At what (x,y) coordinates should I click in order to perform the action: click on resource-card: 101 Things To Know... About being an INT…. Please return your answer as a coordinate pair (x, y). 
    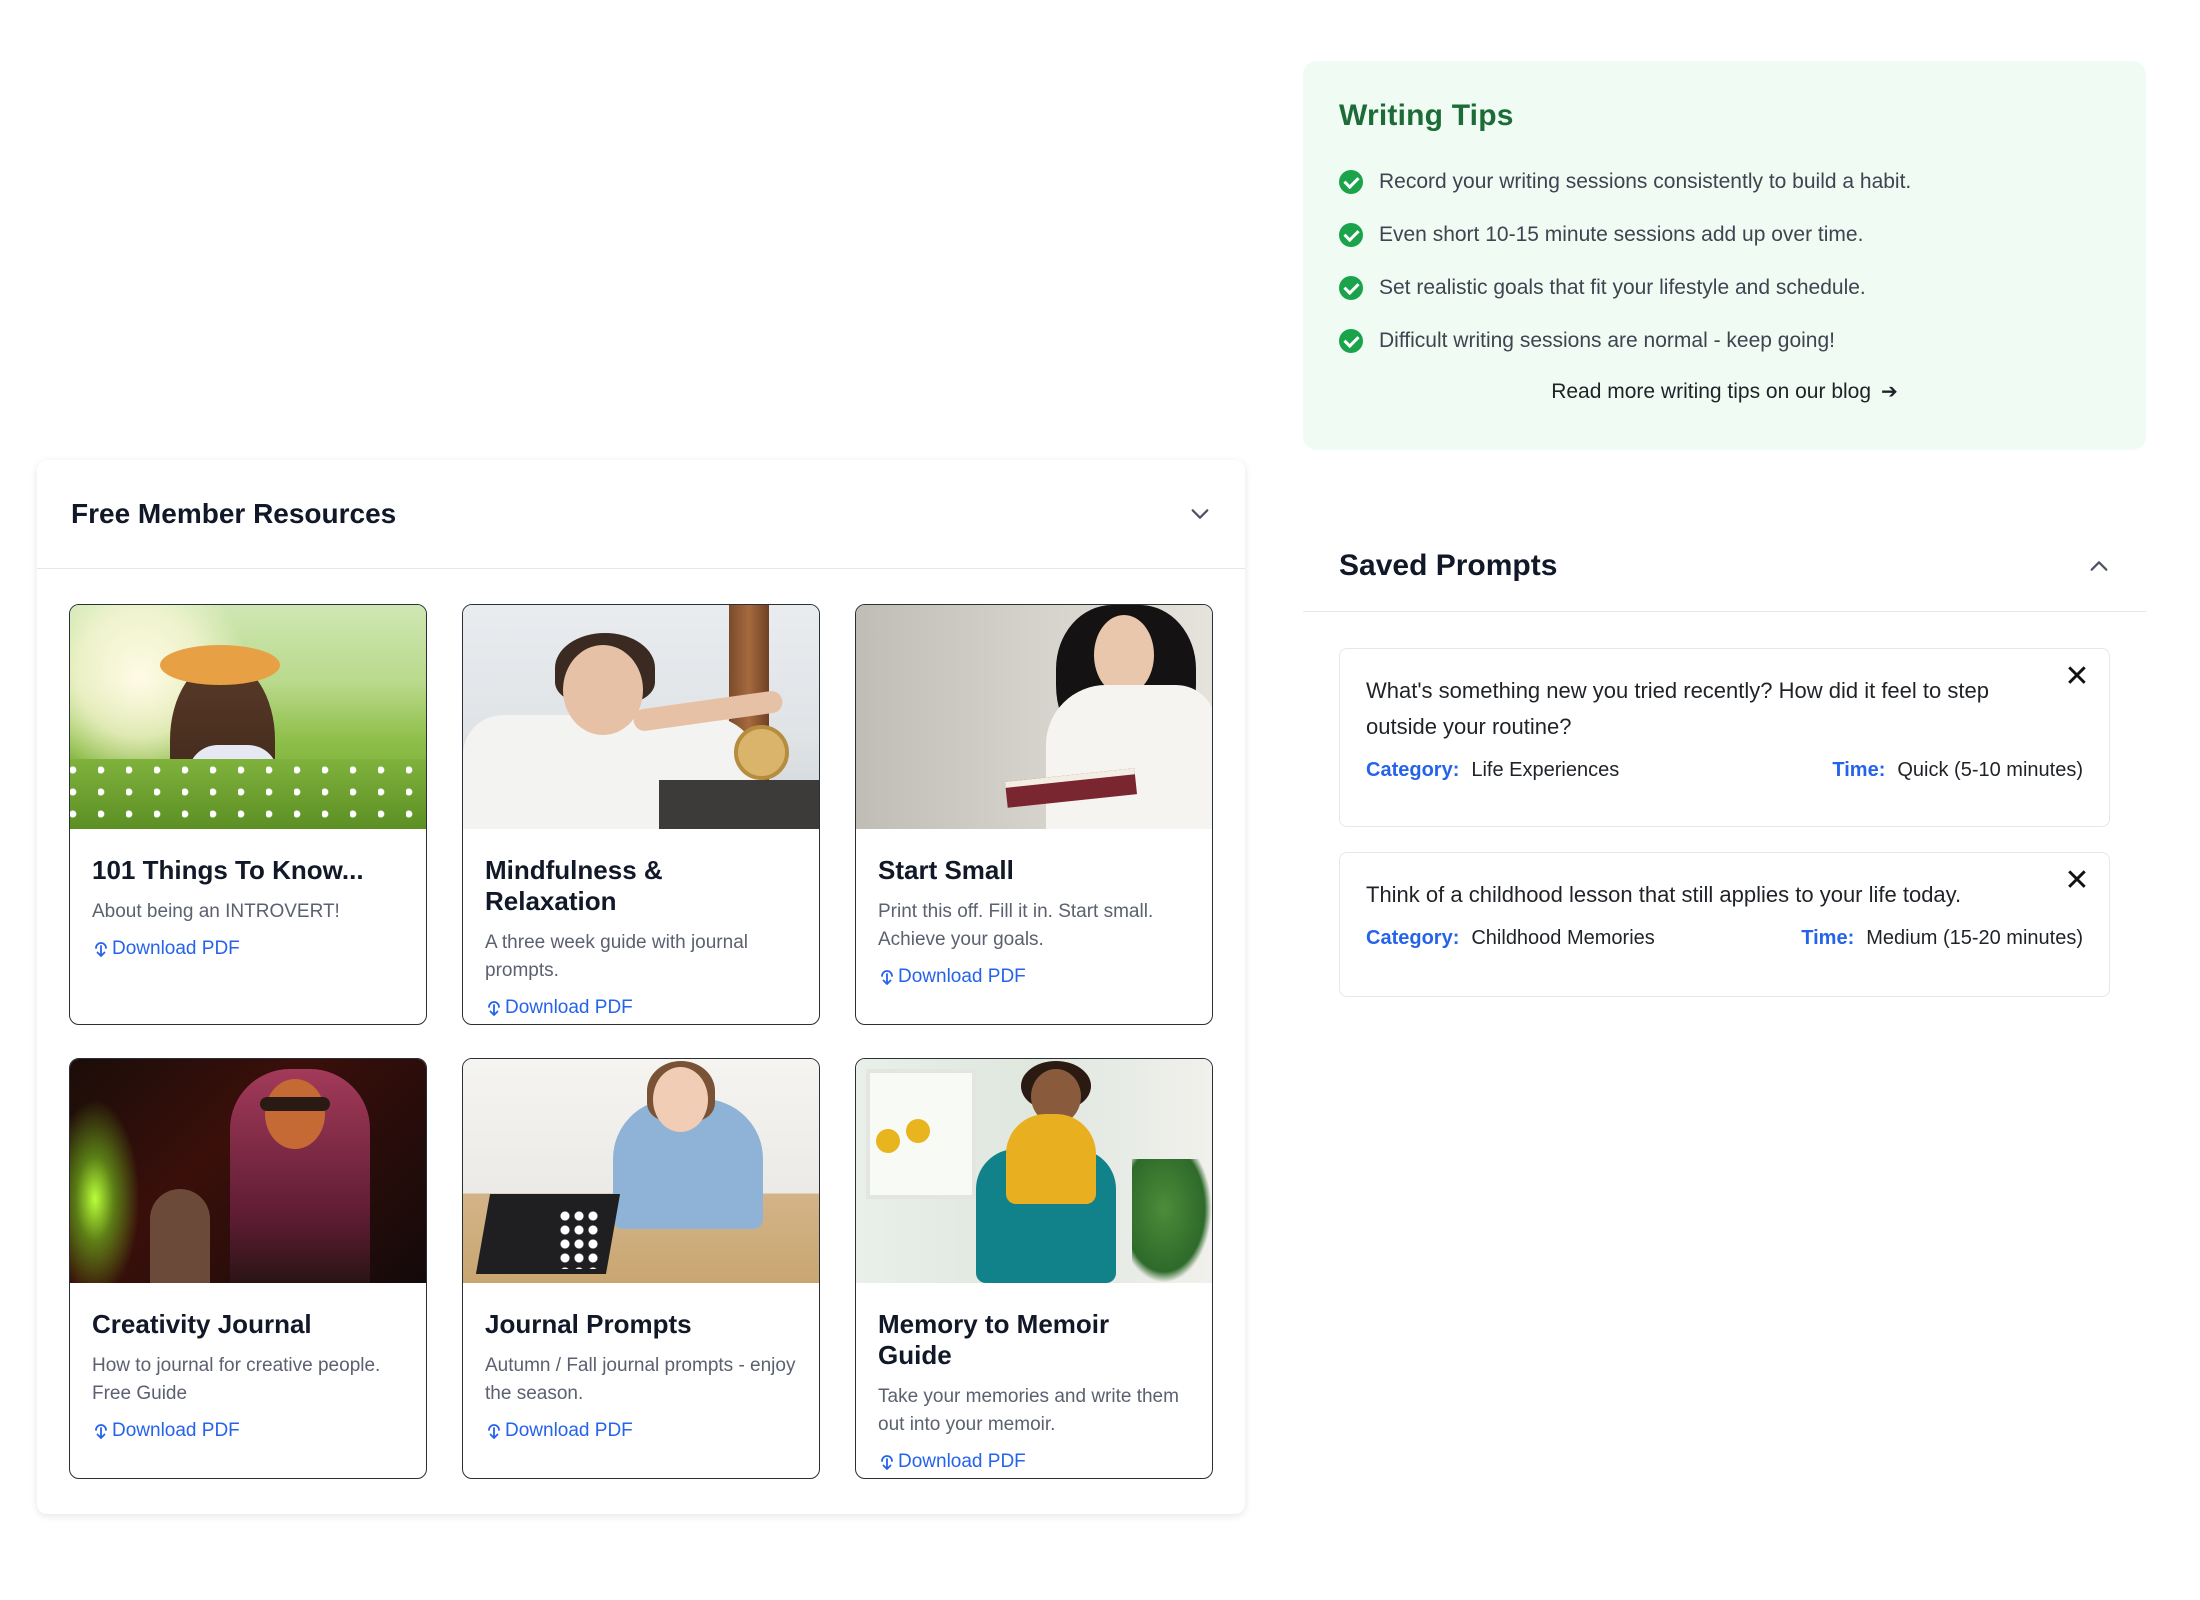
    Looking at the image, I should click on (248, 814).